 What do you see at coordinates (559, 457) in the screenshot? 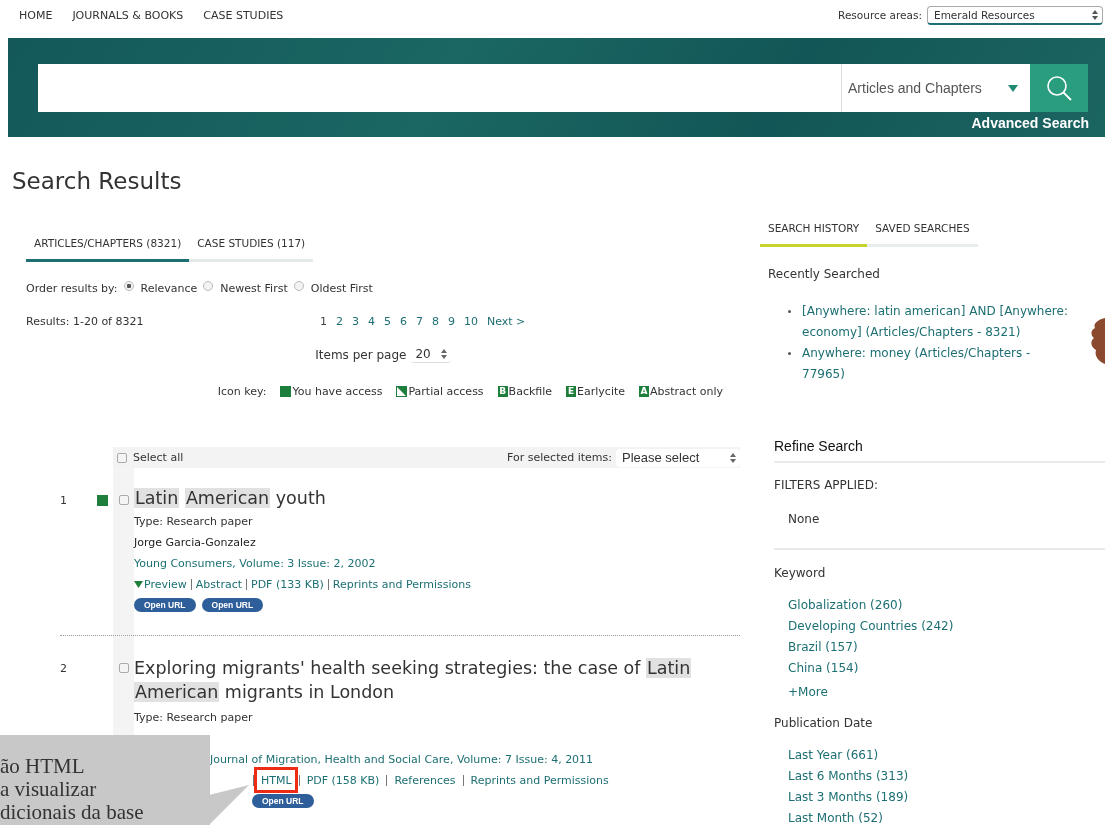
I see `selected-items-label: For selected items:` at bounding box center [559, 457].